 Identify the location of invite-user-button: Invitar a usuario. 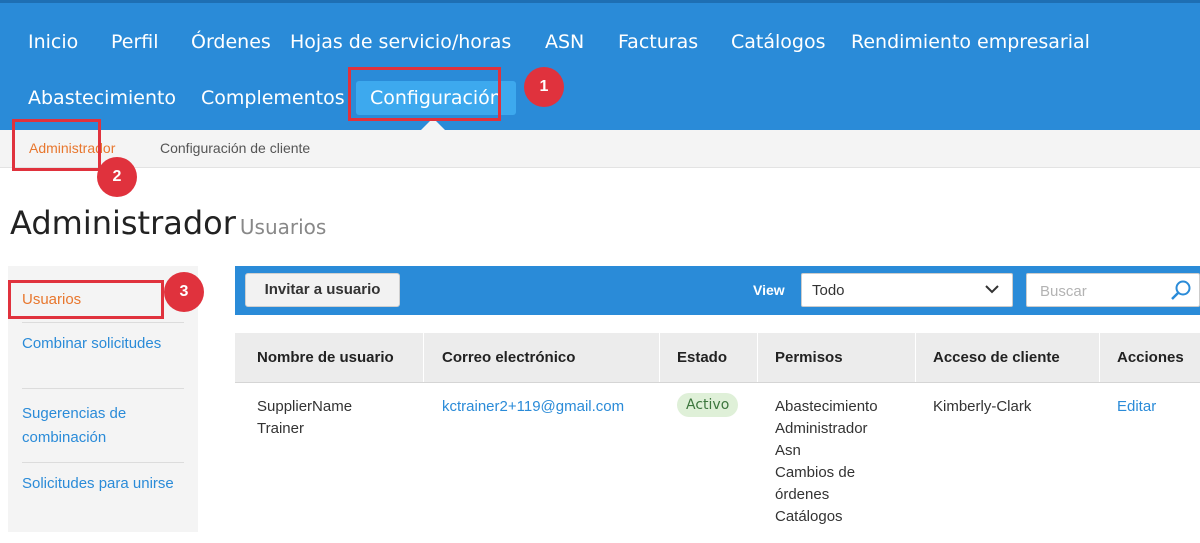
(322, 290).